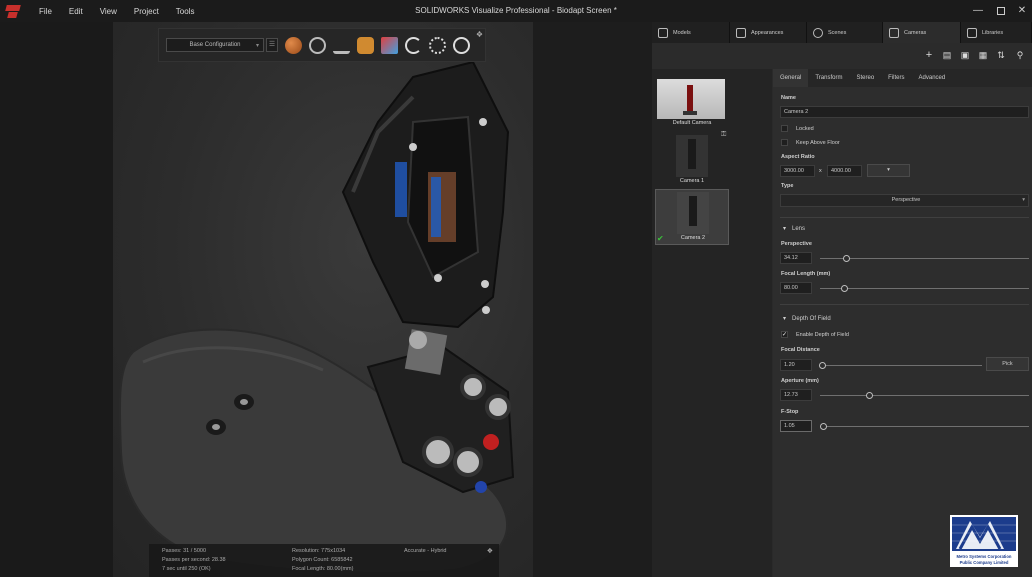 This screenshot has width=1032, height=577. I want to click on tab-filters: Filters, so click(896, 78).